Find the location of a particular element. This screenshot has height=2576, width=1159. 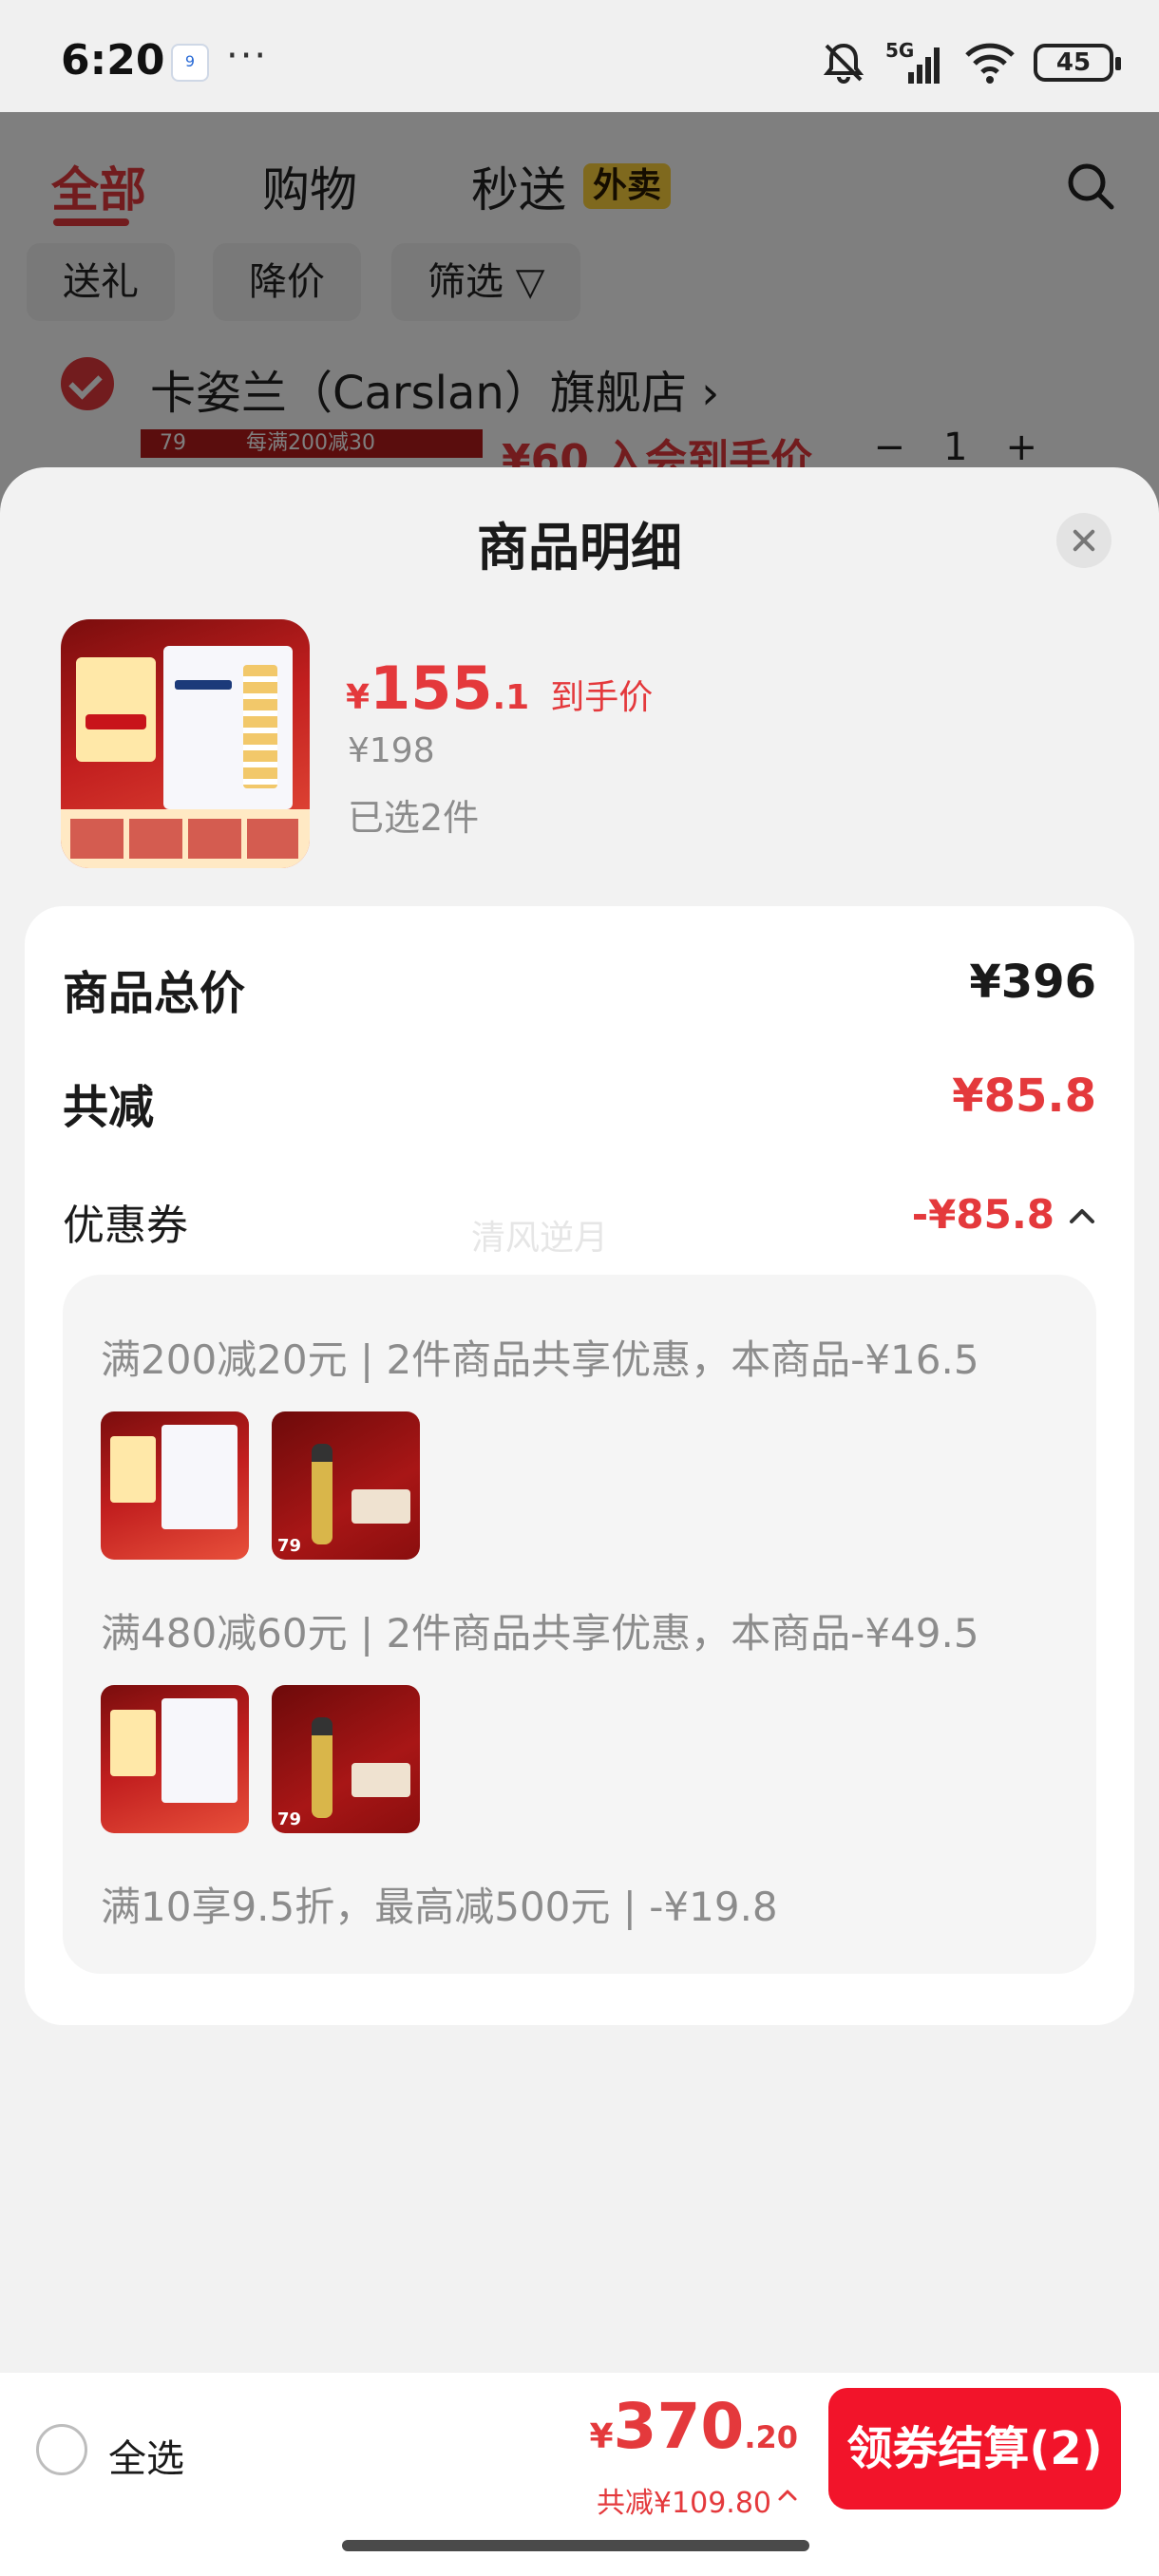

final-price: ¥ 155 .1 到手价 is located at coordinates (499, 688).